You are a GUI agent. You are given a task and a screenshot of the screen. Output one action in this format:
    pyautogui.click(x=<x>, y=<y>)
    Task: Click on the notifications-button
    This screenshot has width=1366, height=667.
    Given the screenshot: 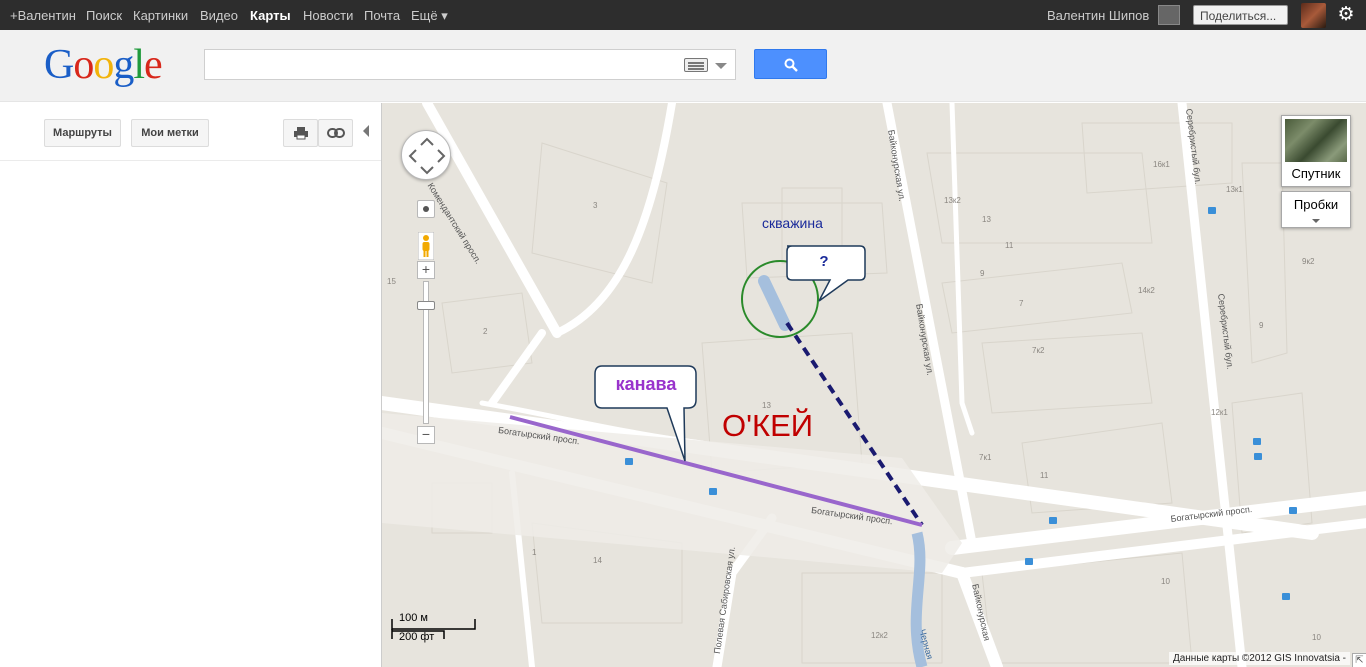 What is the action you would take?
    pyautogui.click(x=1169, y=15)
    